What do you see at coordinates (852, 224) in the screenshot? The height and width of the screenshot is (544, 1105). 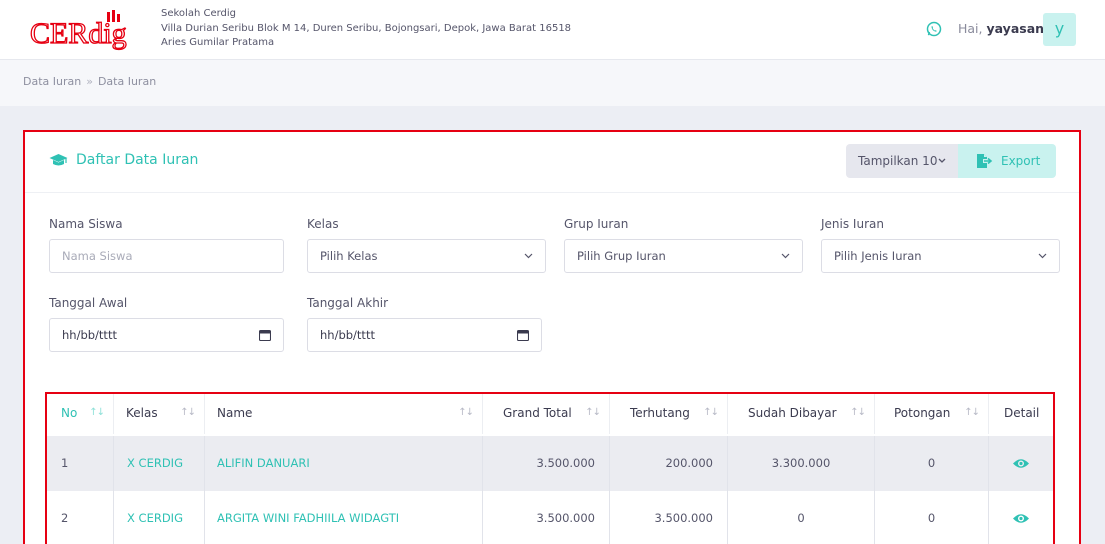 I see `jenis-iuran-label: Jenis Iuran` at bounding box center [852, 224].